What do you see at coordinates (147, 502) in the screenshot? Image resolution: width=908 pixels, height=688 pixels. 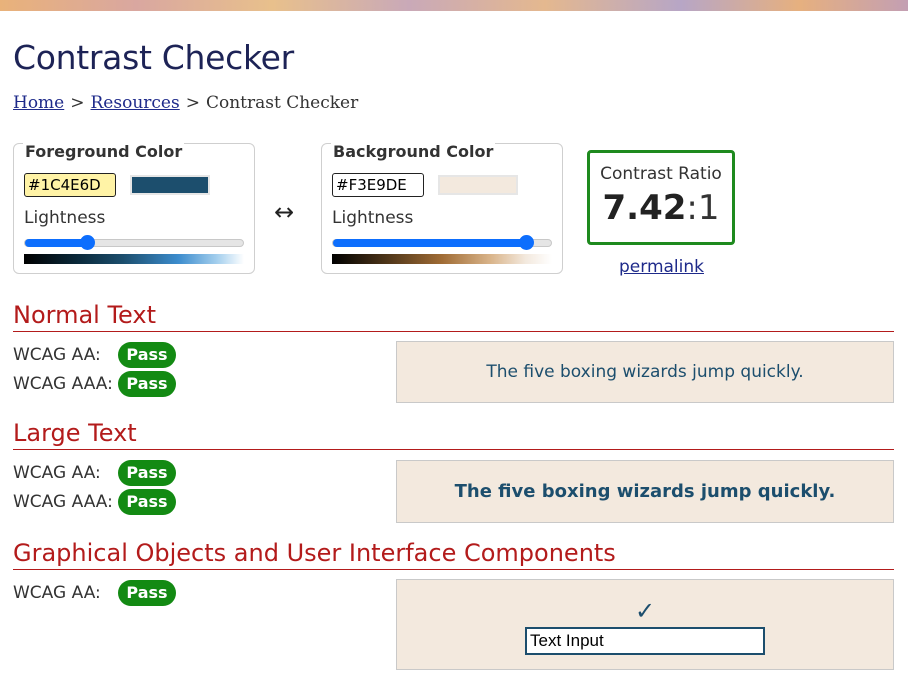 I see `large-aaa-pass-badge: Pass` at bounding box center [147, 502].